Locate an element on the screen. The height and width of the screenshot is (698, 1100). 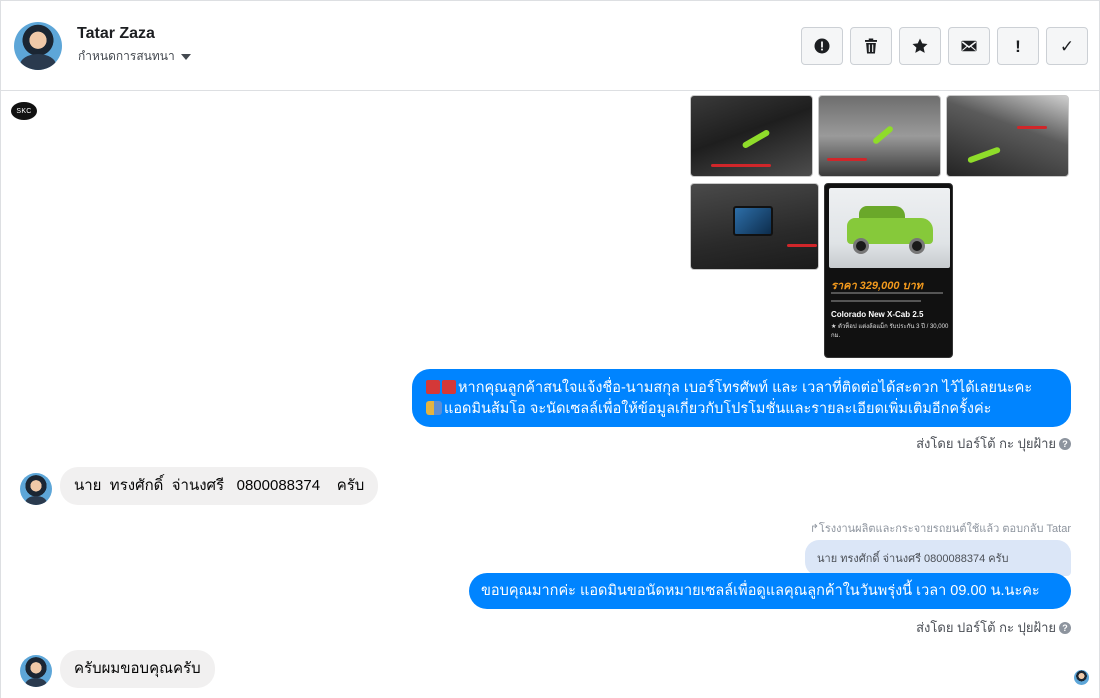
spam-button is located at coordinates (822, 46).